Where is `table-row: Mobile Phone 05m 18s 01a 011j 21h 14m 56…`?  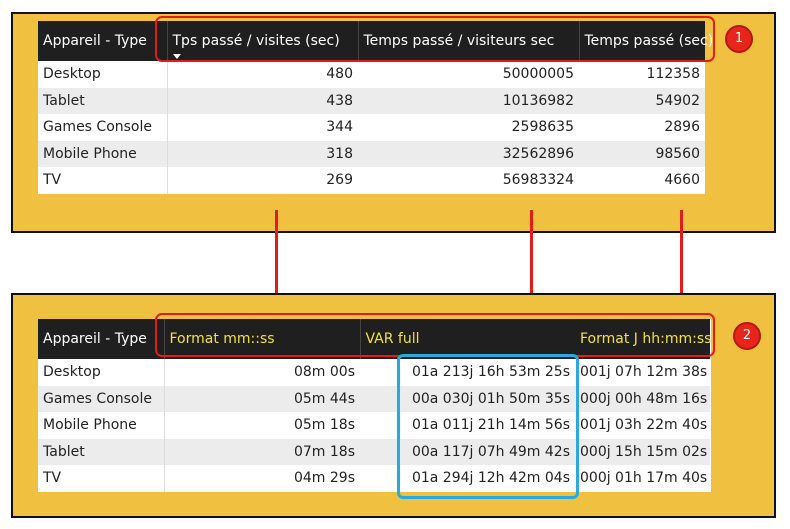
table-row: Mobile Phone 05m 18s 01a 011j 21h 14m 56… is located at coordinates (374, 425).